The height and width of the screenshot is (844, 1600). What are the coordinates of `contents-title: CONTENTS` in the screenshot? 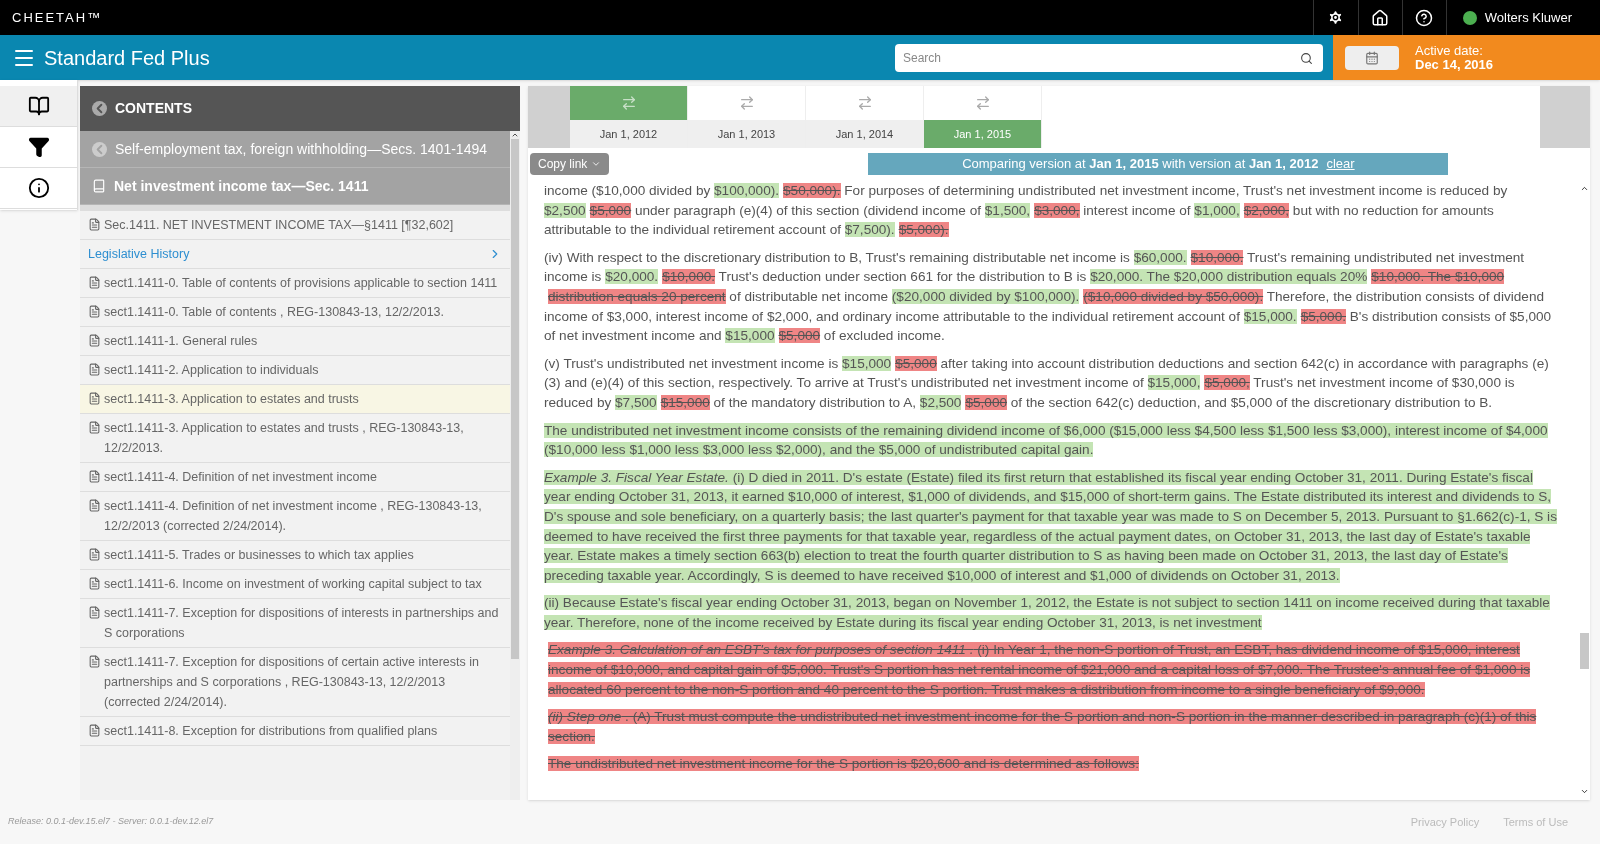 It's located at (153, 108).